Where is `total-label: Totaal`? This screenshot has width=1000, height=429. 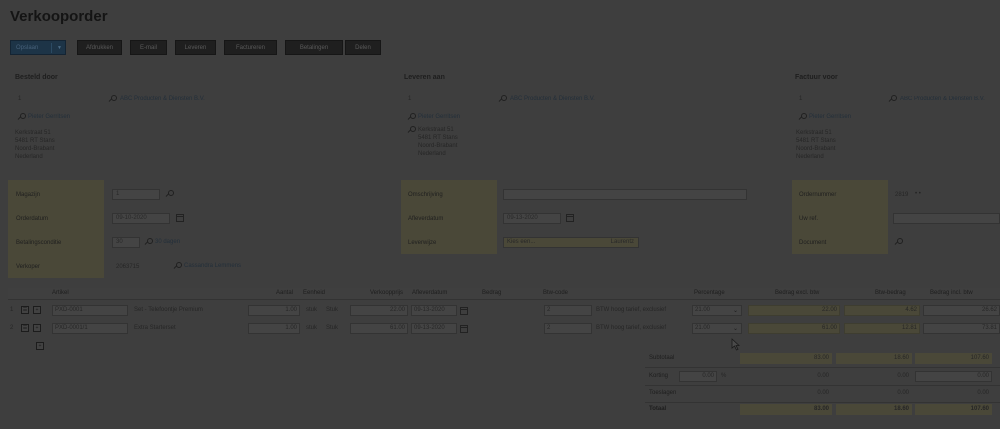
total-label: Totaal is located at coordinates (658, 409).